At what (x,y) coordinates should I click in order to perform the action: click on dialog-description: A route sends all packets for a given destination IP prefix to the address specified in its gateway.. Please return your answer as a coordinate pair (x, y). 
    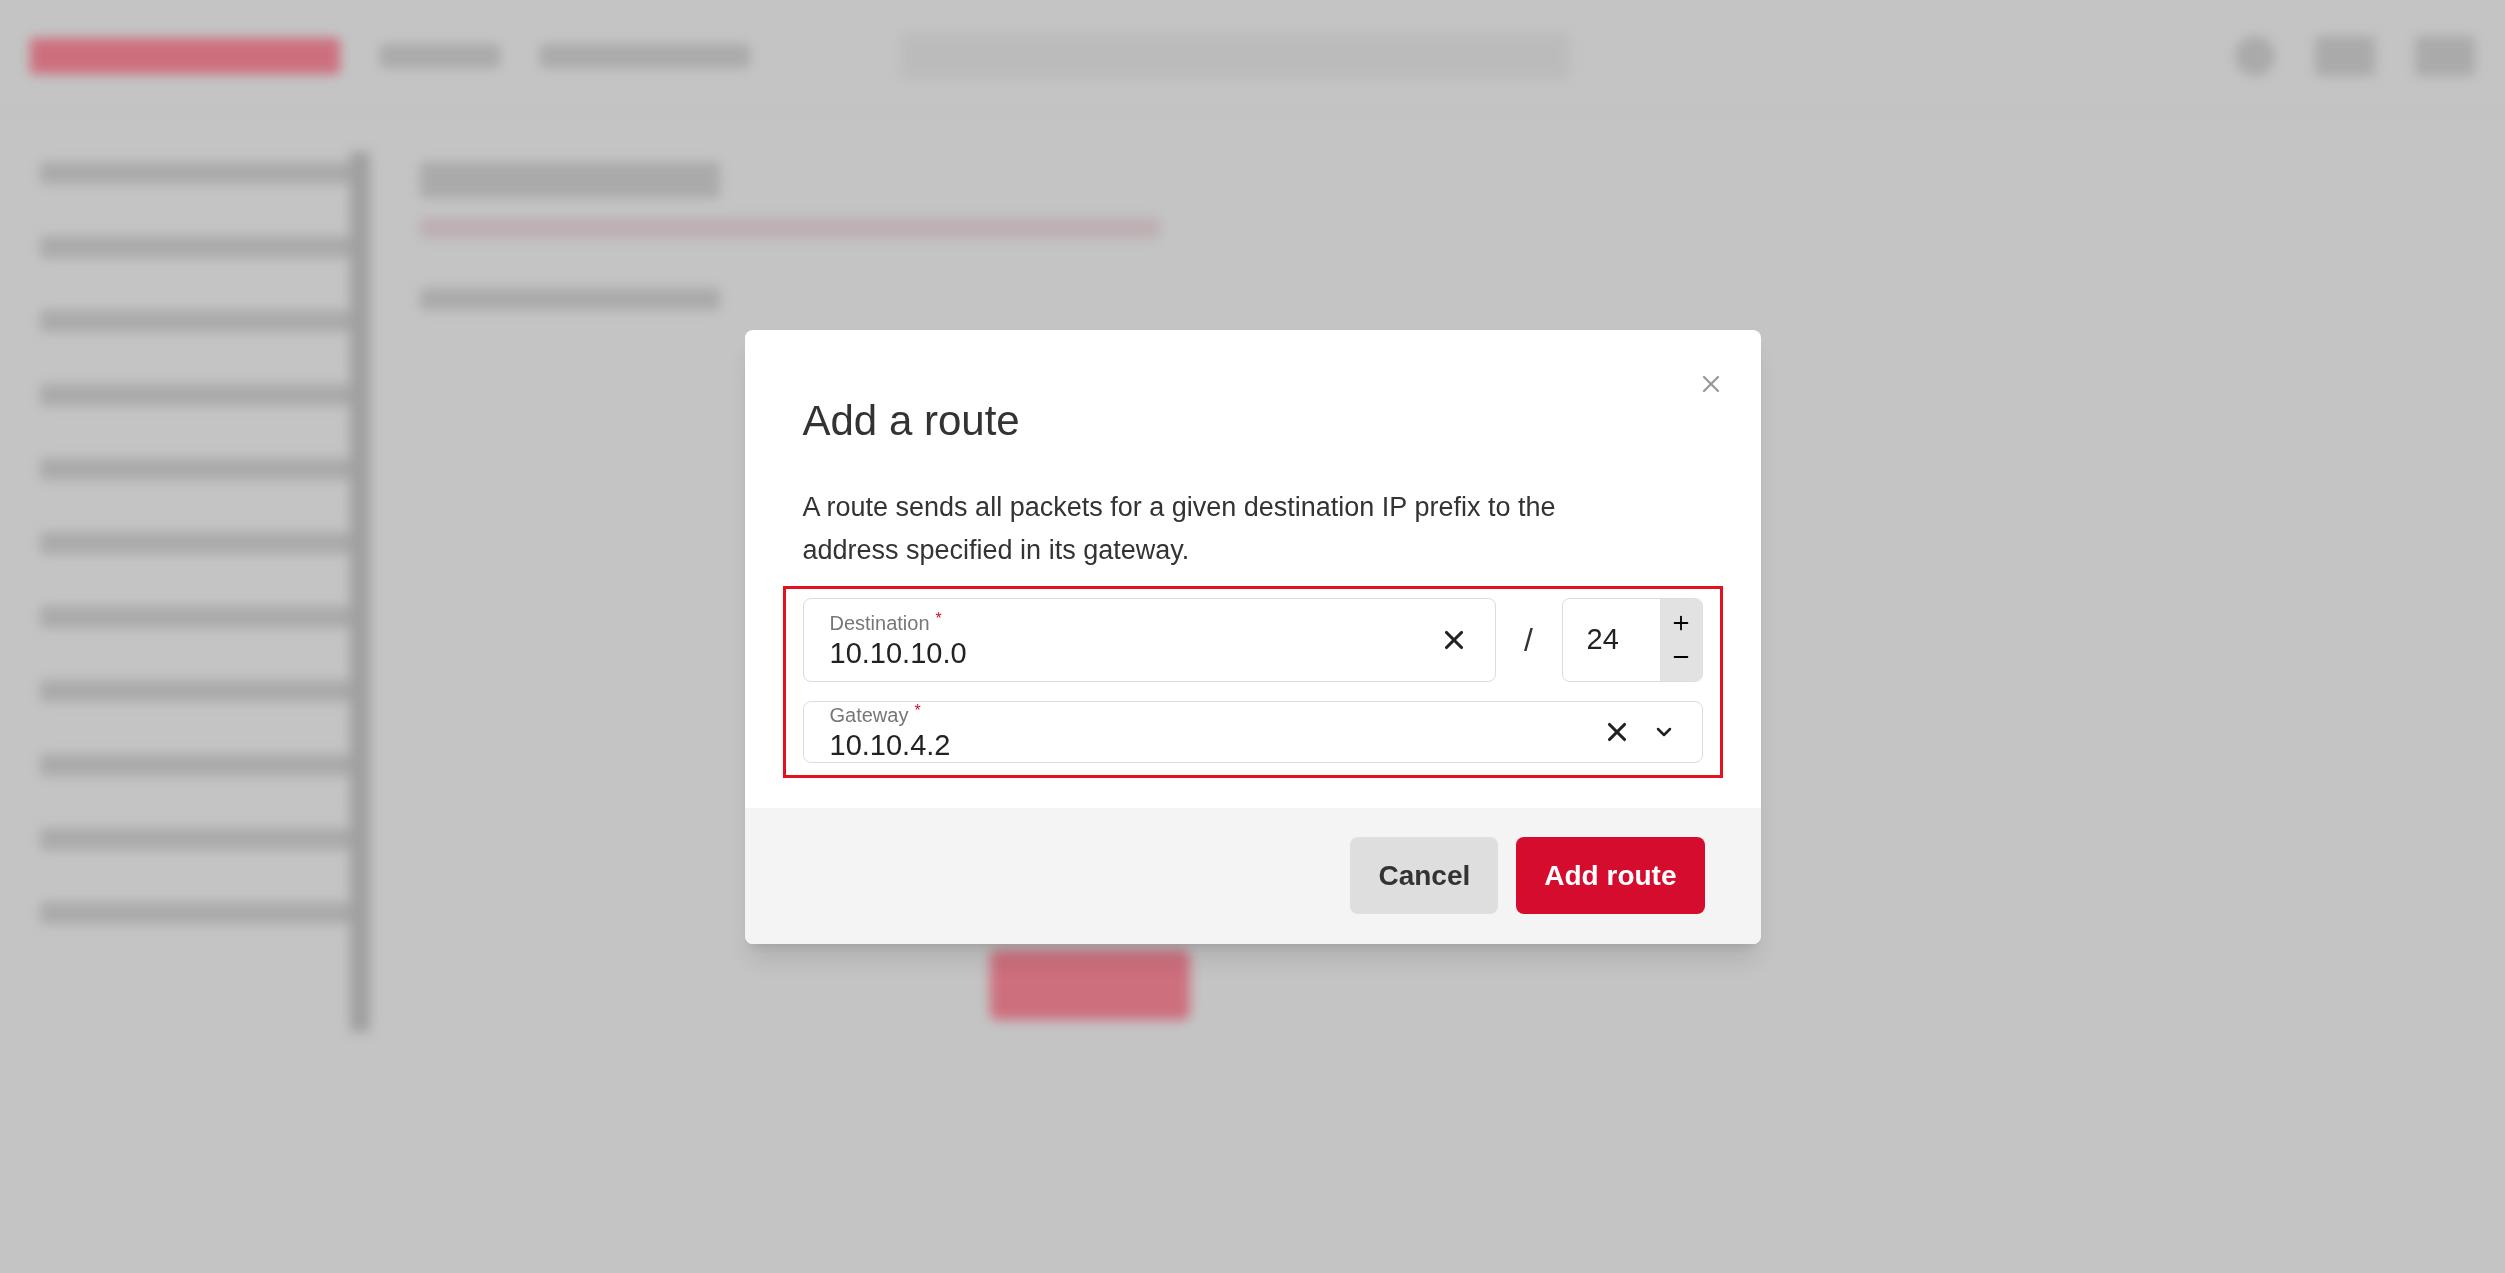
    Looking at the image, I should click on (1179, 528).